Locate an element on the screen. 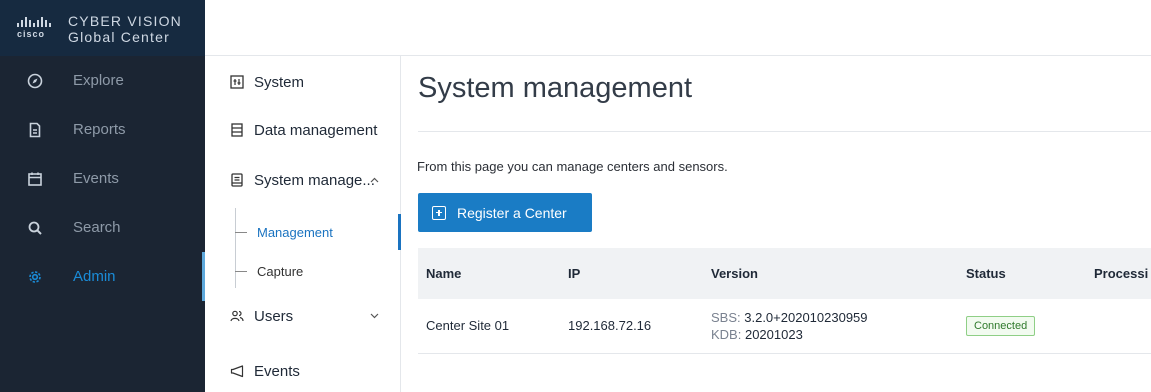 The height and width of the screenshot is (392, 1151). product-title-line2: Global Center is located at coordinates (119, 37).